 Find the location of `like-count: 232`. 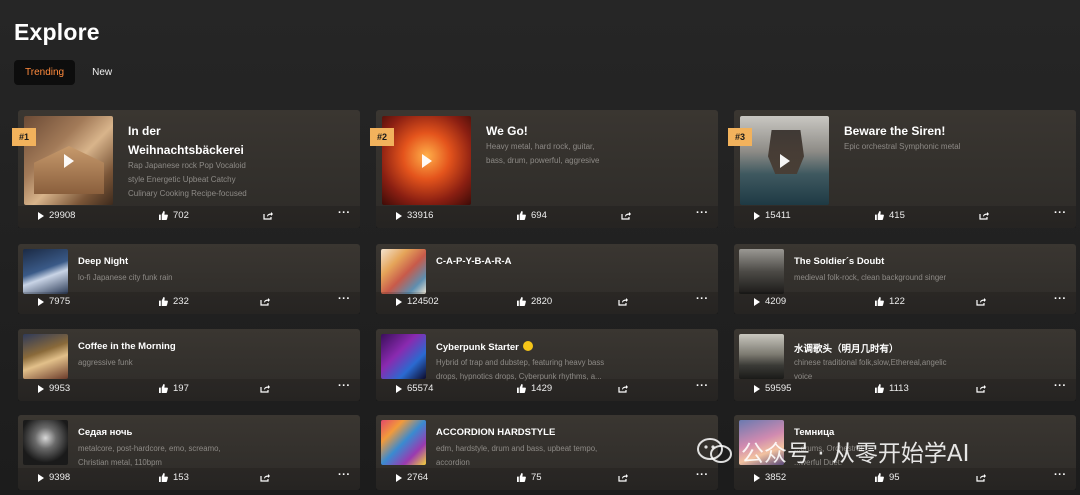

like-count: 232 is located at coordinates (174, 301).